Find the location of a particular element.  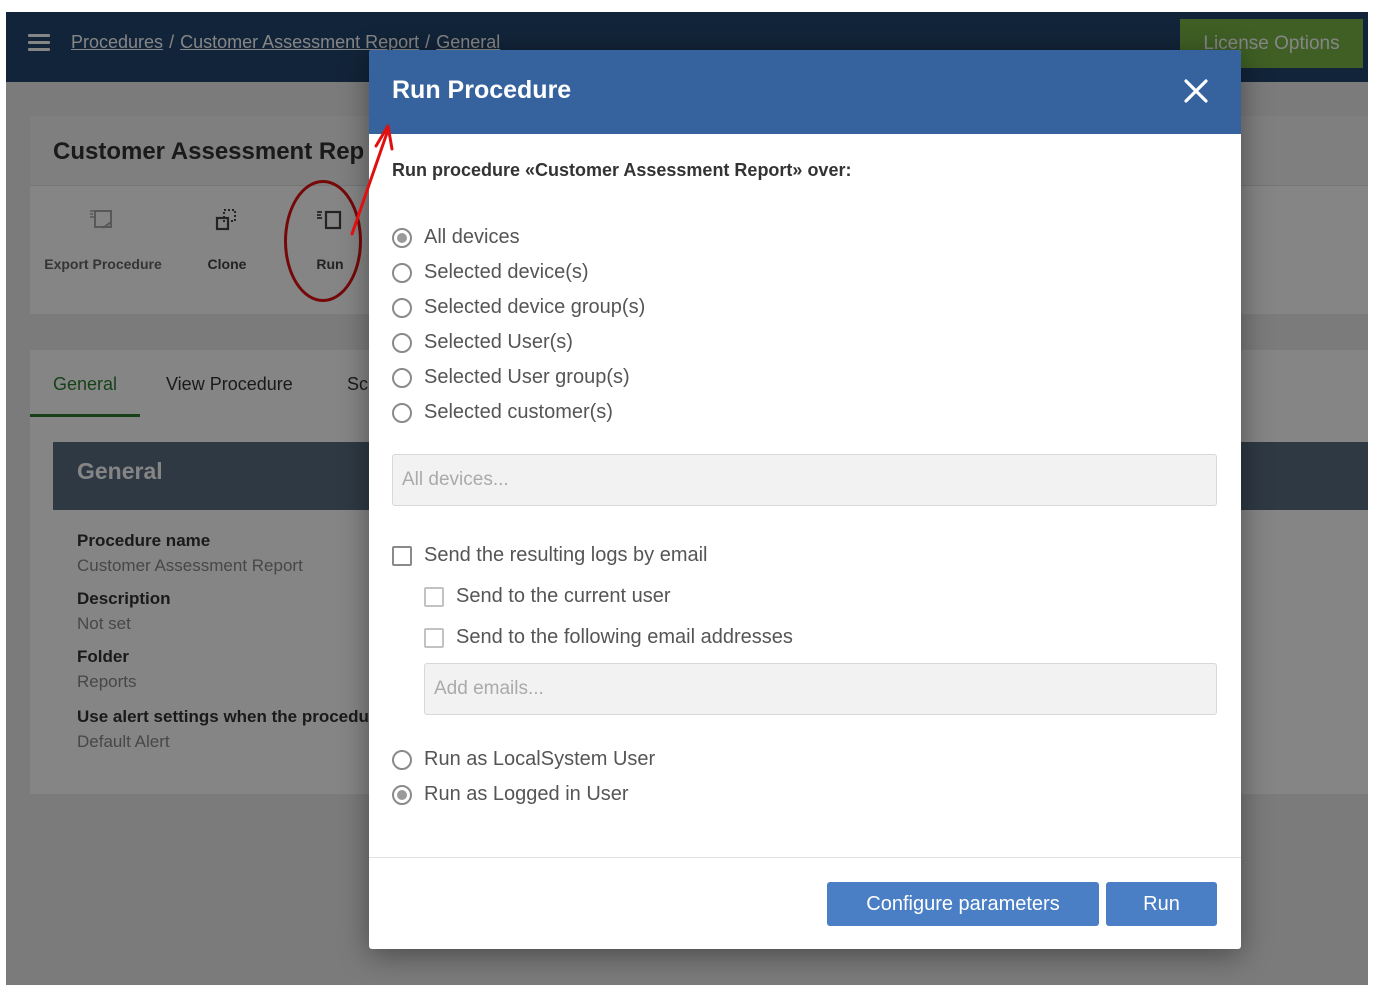

target-option-selected-users: Selected User(s) is located at coordinates (482, 342).